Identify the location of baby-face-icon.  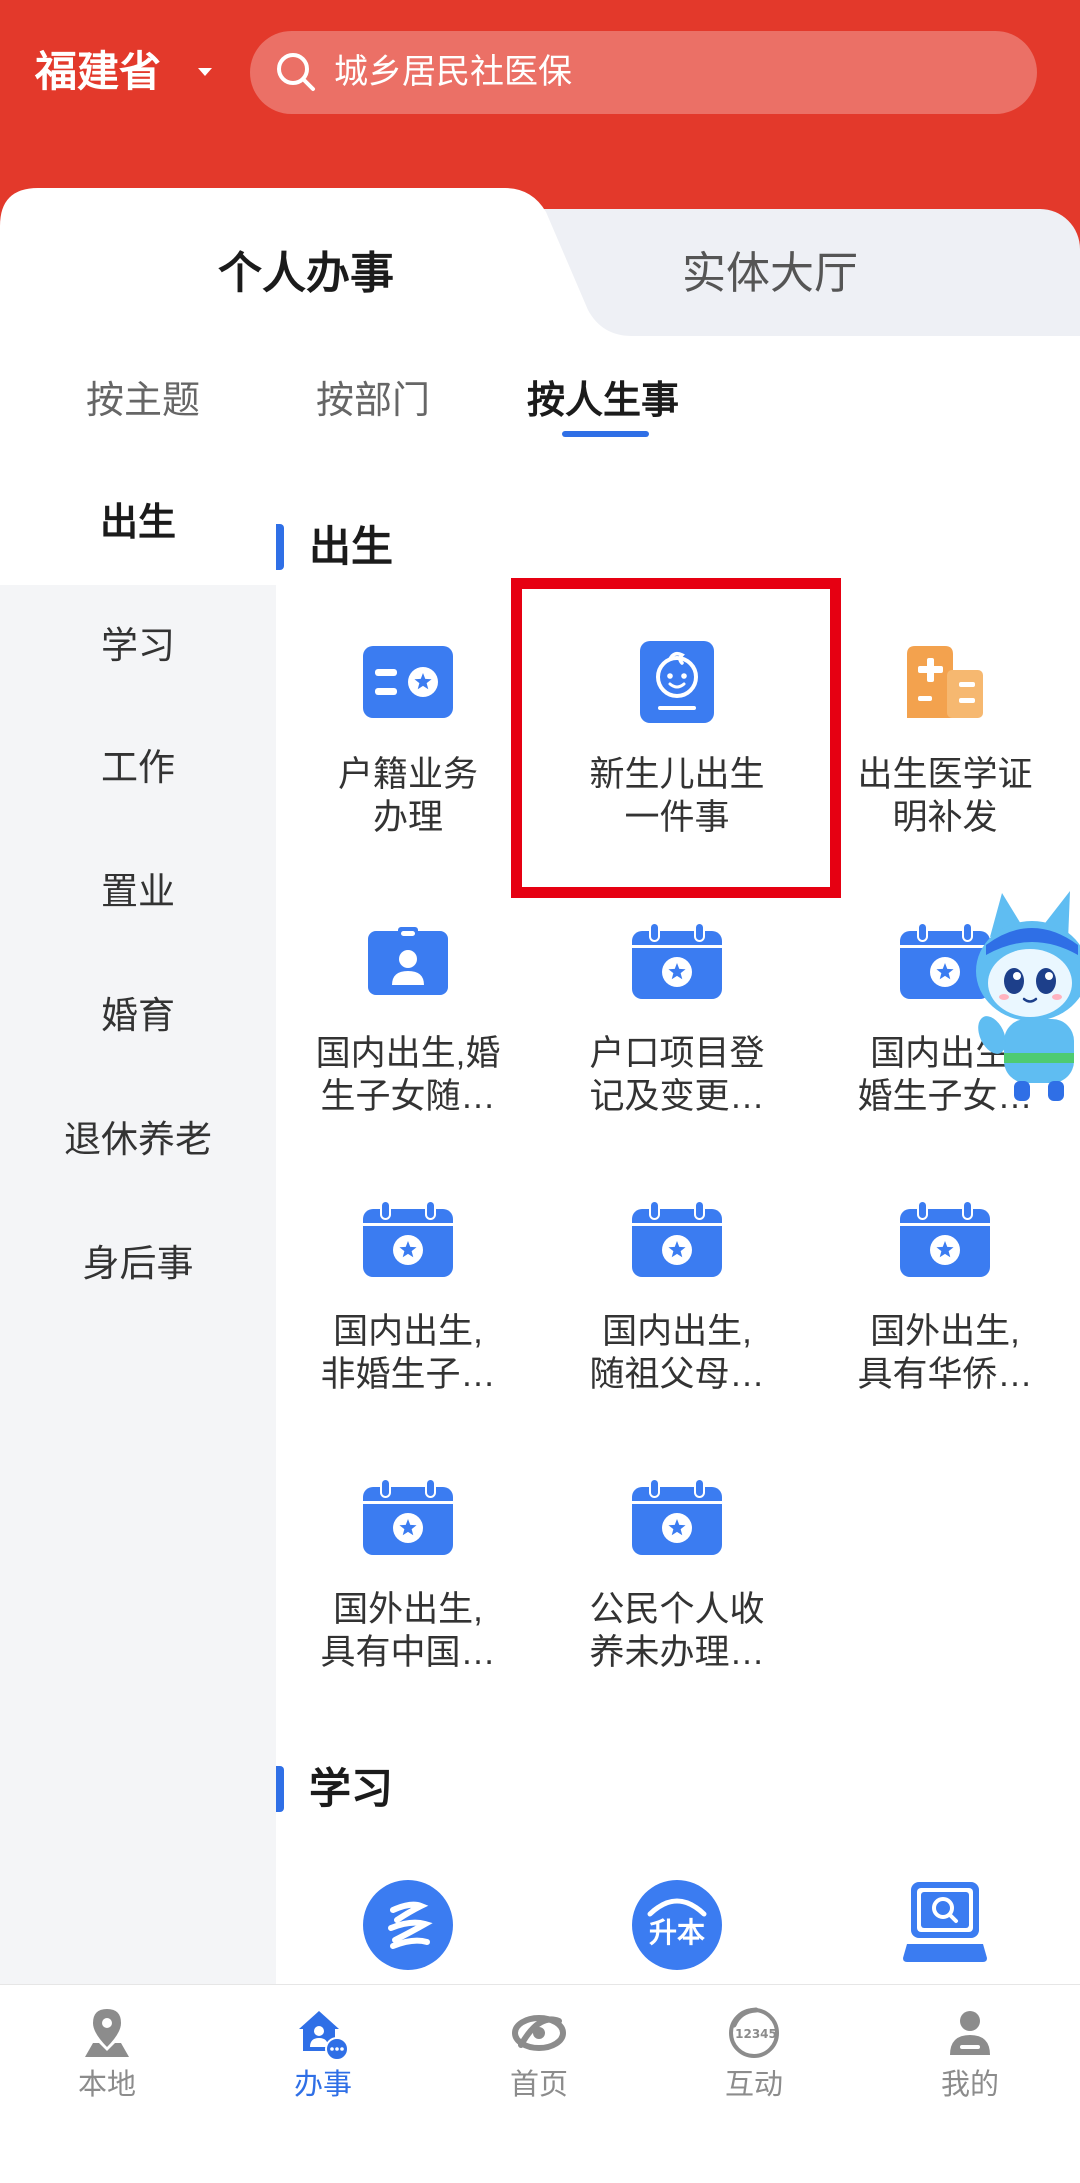
(677, 682).